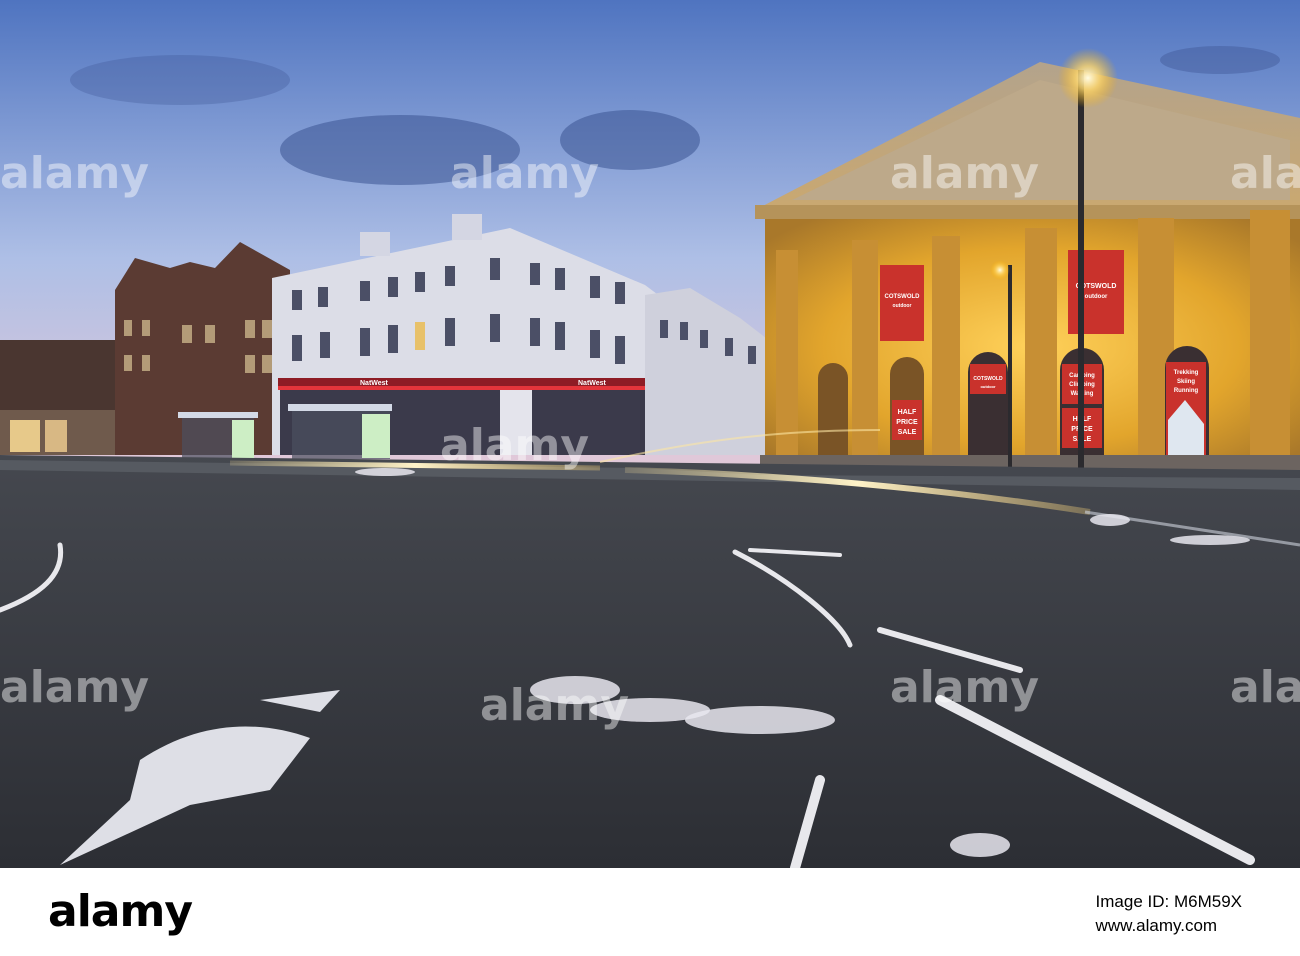  I want to click on watermark-1: alamy, so click(74, 173).